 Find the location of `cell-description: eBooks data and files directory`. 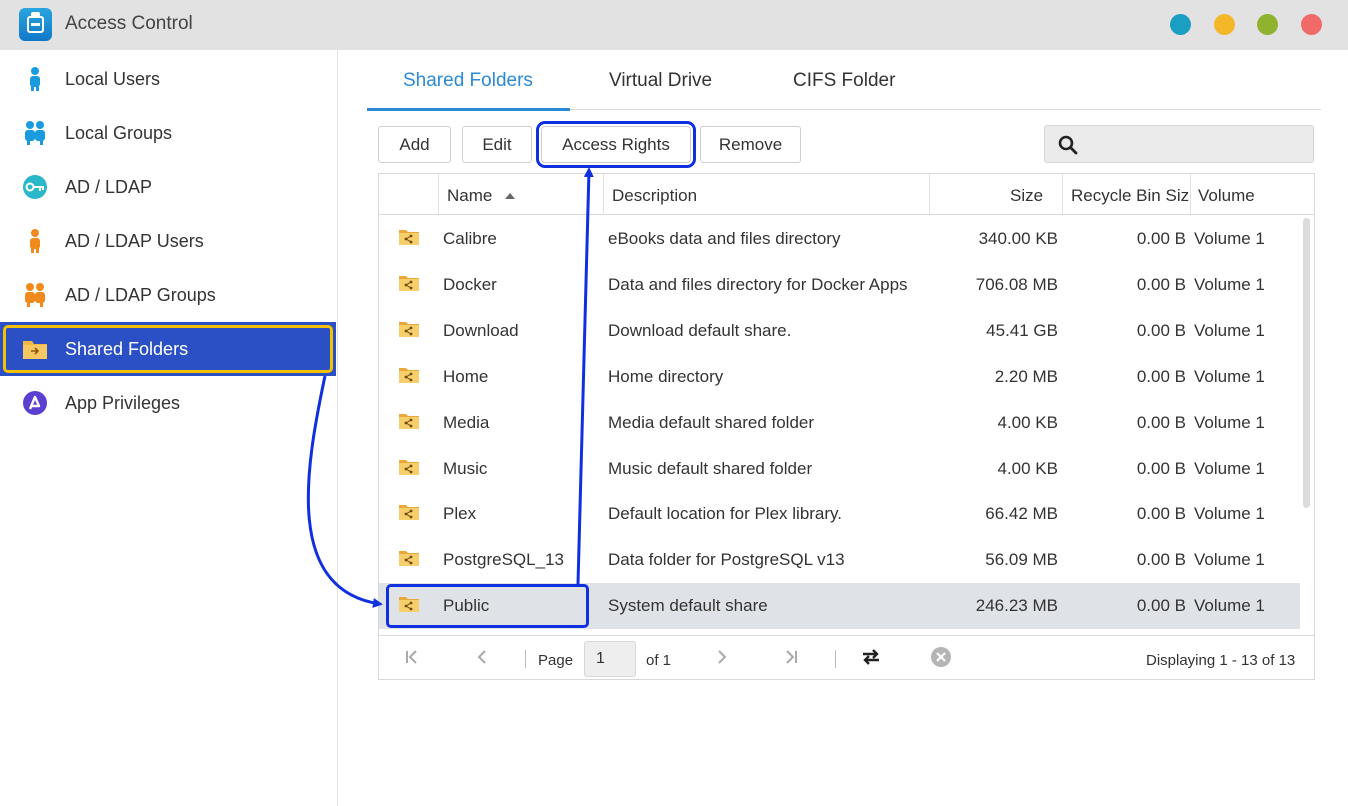

cell-description: eBooks data and files directory is located at coordinates (724, 238).